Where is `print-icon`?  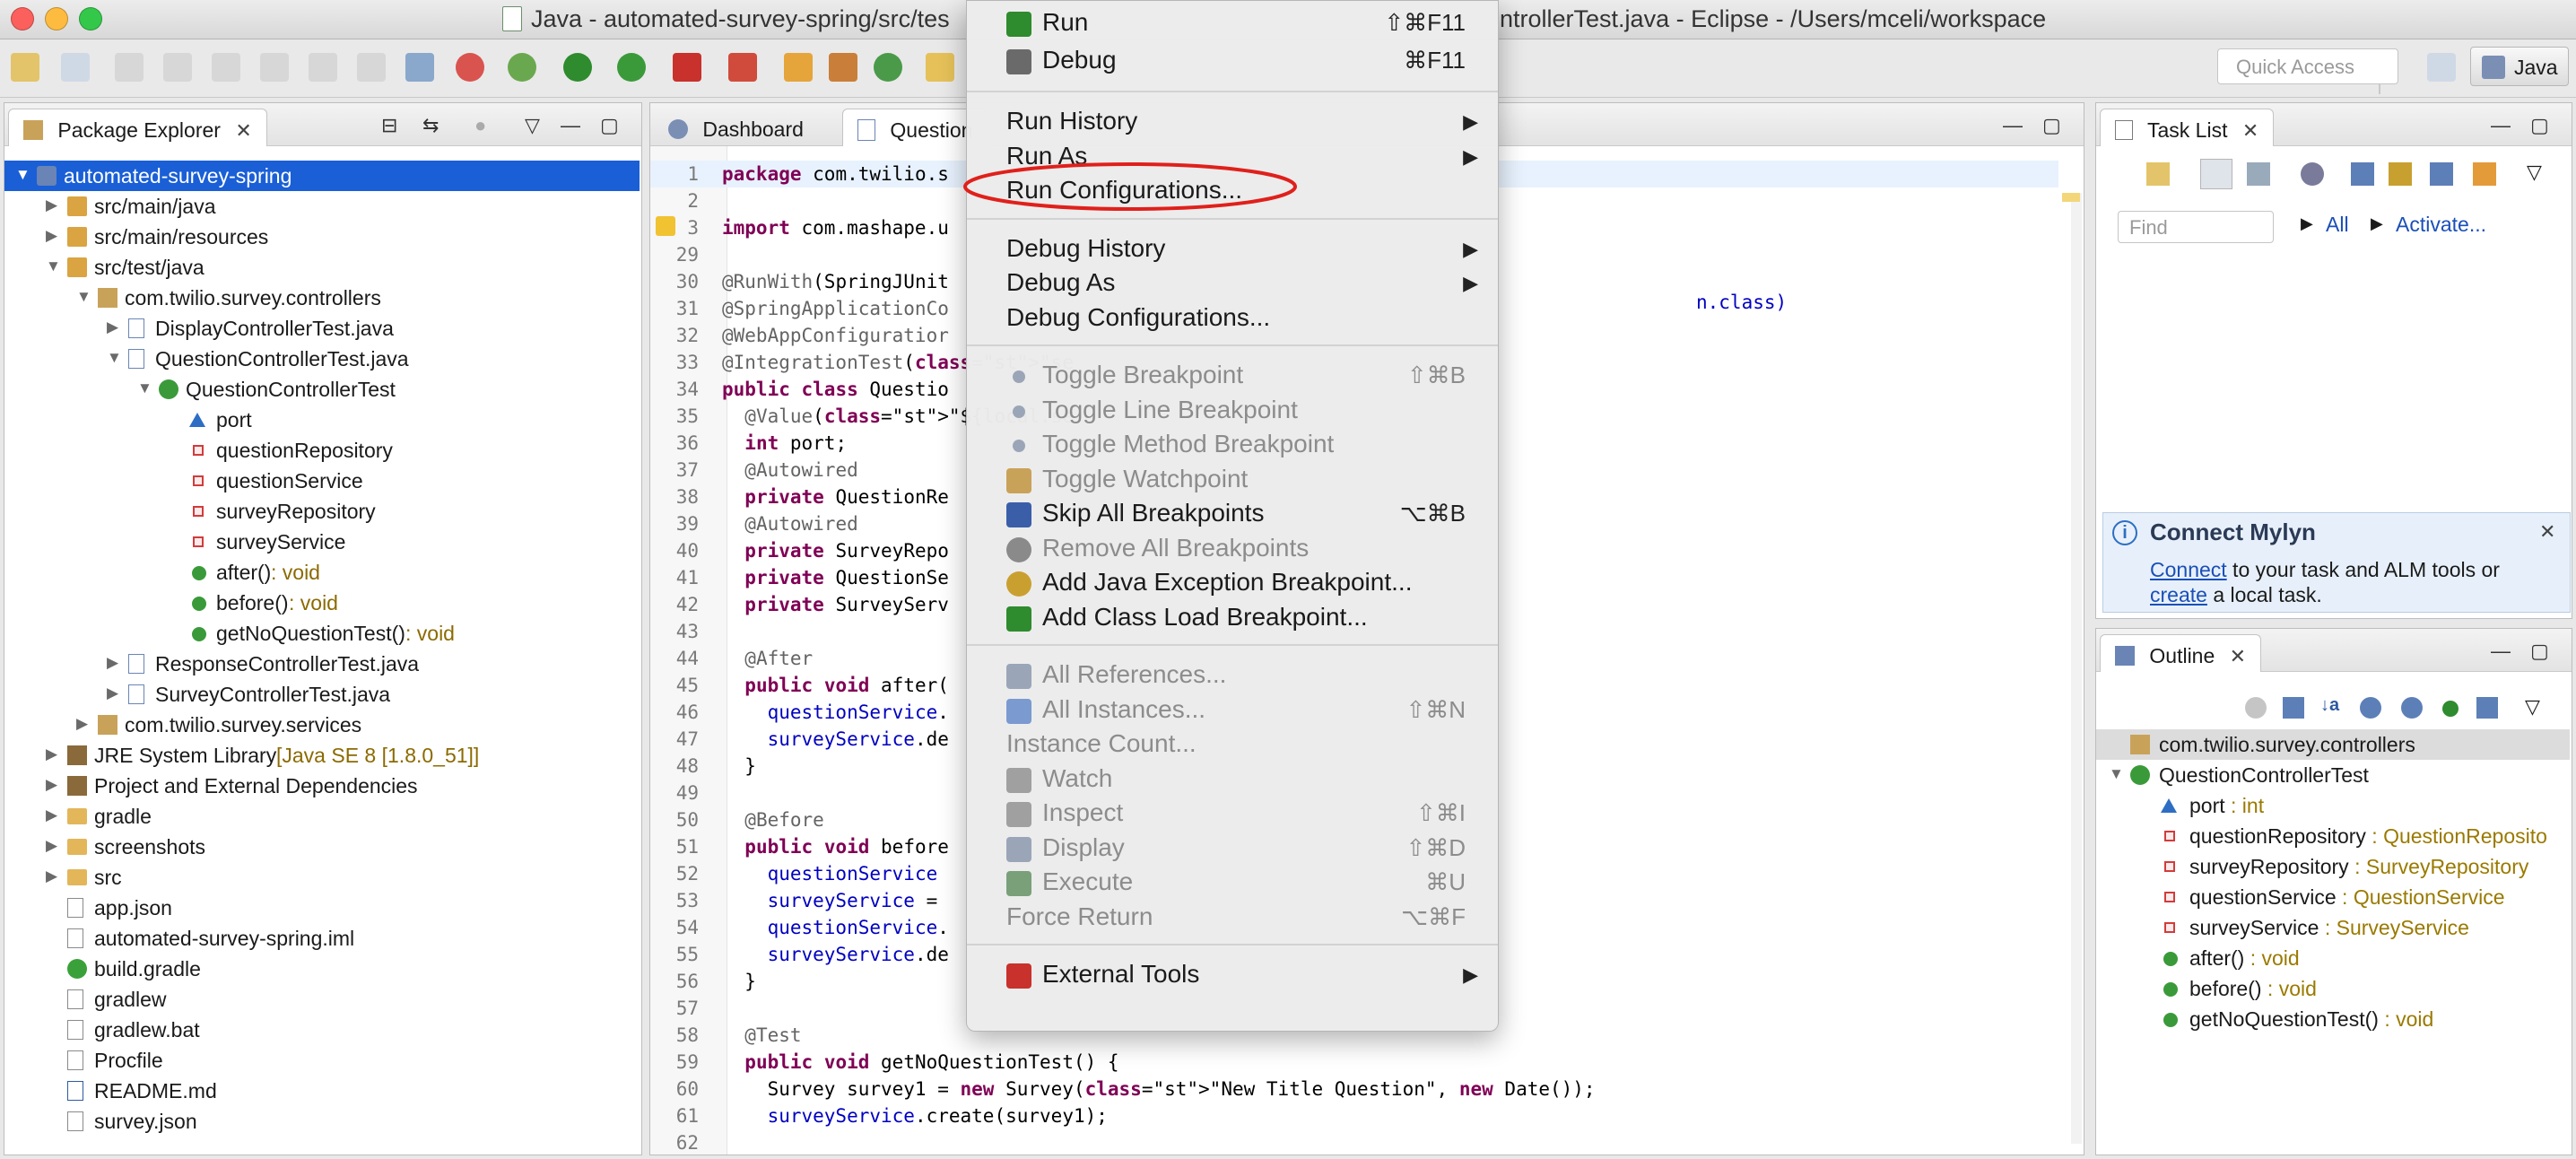
print-icon is located at coordinates (226, 67).